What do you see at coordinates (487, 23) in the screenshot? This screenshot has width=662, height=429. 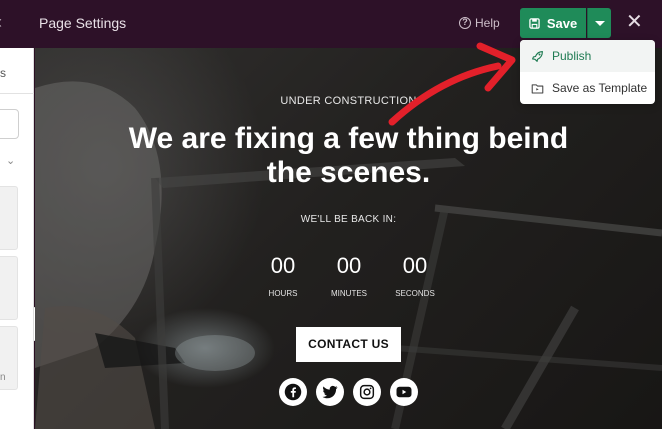 I see `help-label: Help` at bounding box center [487, 23].